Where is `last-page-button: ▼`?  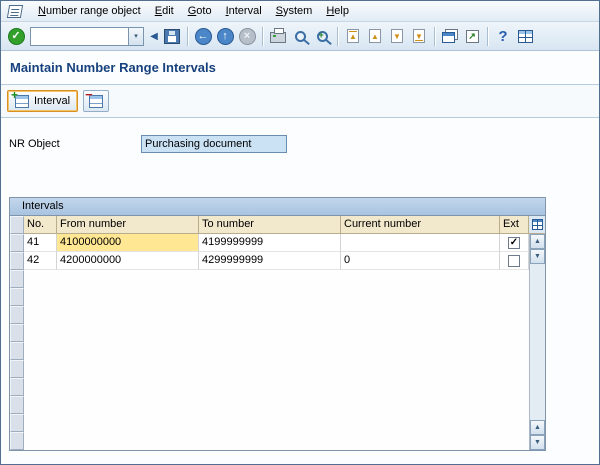
last-page-button: ▼ is located at coordinates (419, 36).